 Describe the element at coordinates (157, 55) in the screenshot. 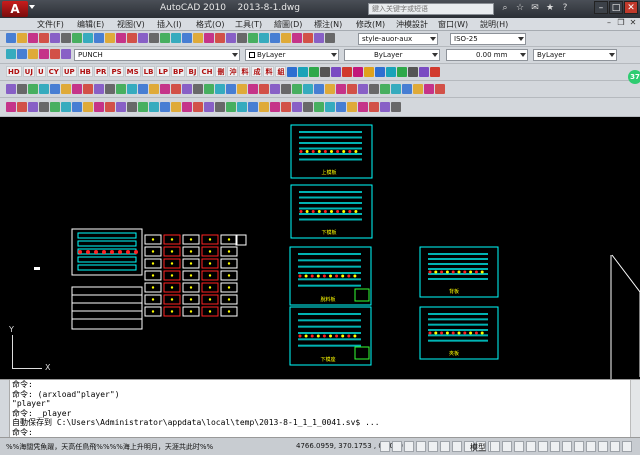

I see `layer-combo: PUNCH` at that location.